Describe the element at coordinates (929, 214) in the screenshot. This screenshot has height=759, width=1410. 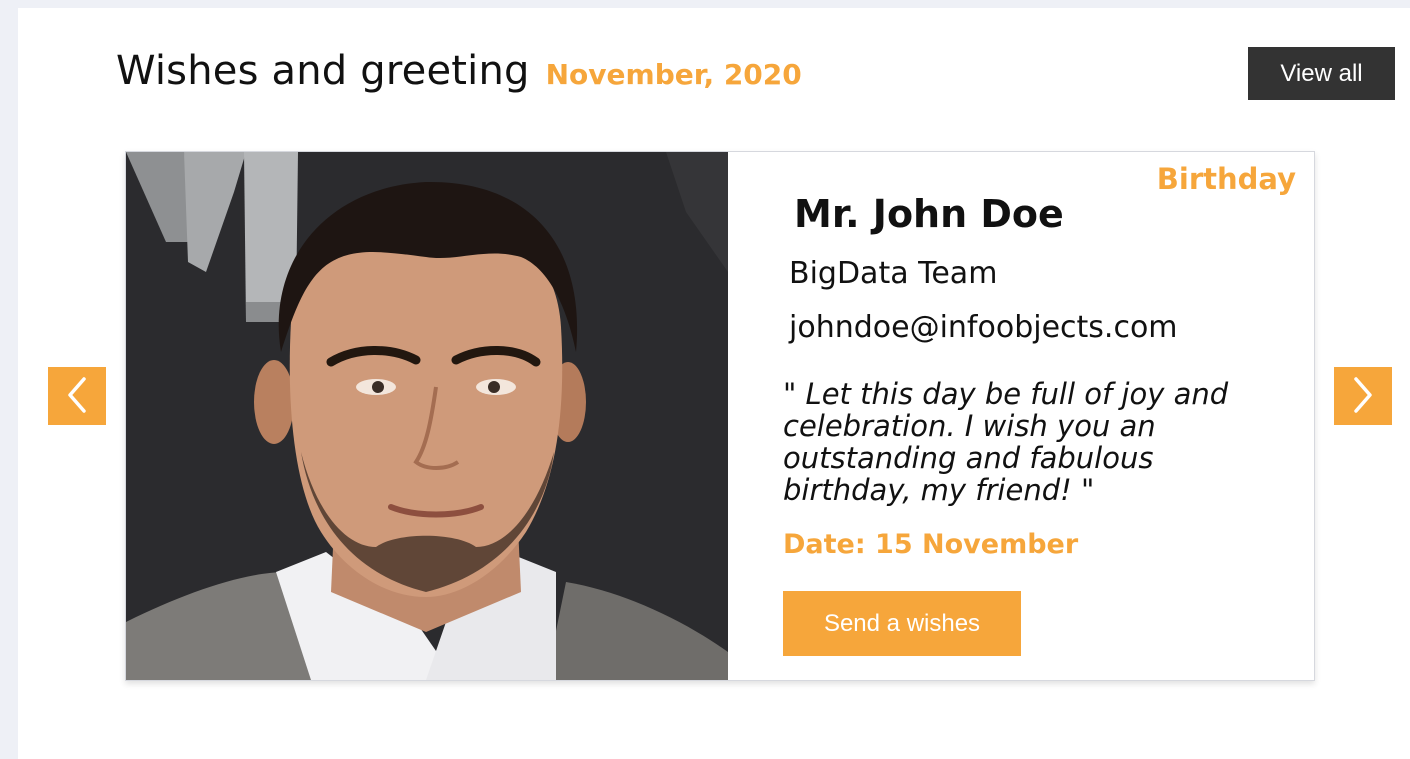
I see `person-name: Mr. John Doe` at that location.